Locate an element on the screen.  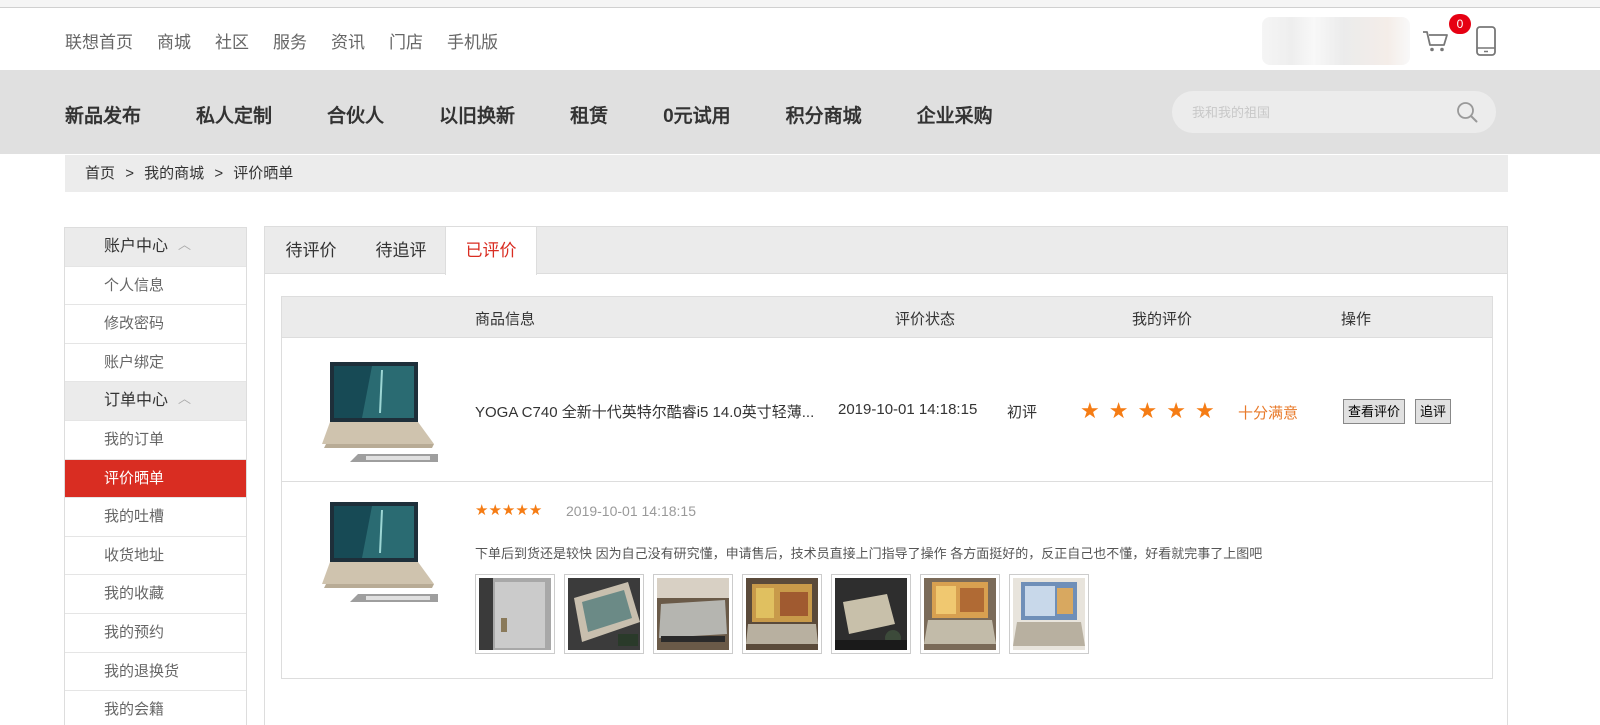
sidebar-item-my-orders: 我的订单 is located at coordinates (155, 440).